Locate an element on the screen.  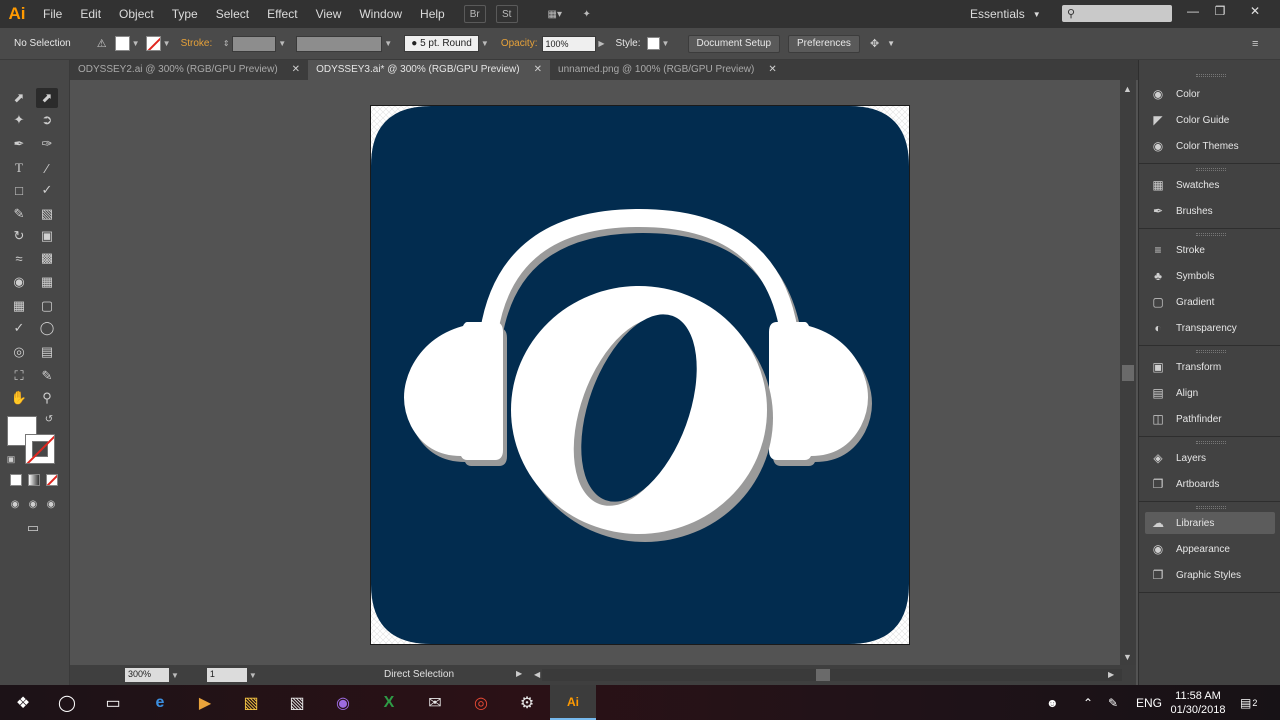
panel-color-themes: ◉ Color Themes is located at coordinates (1210, 146).